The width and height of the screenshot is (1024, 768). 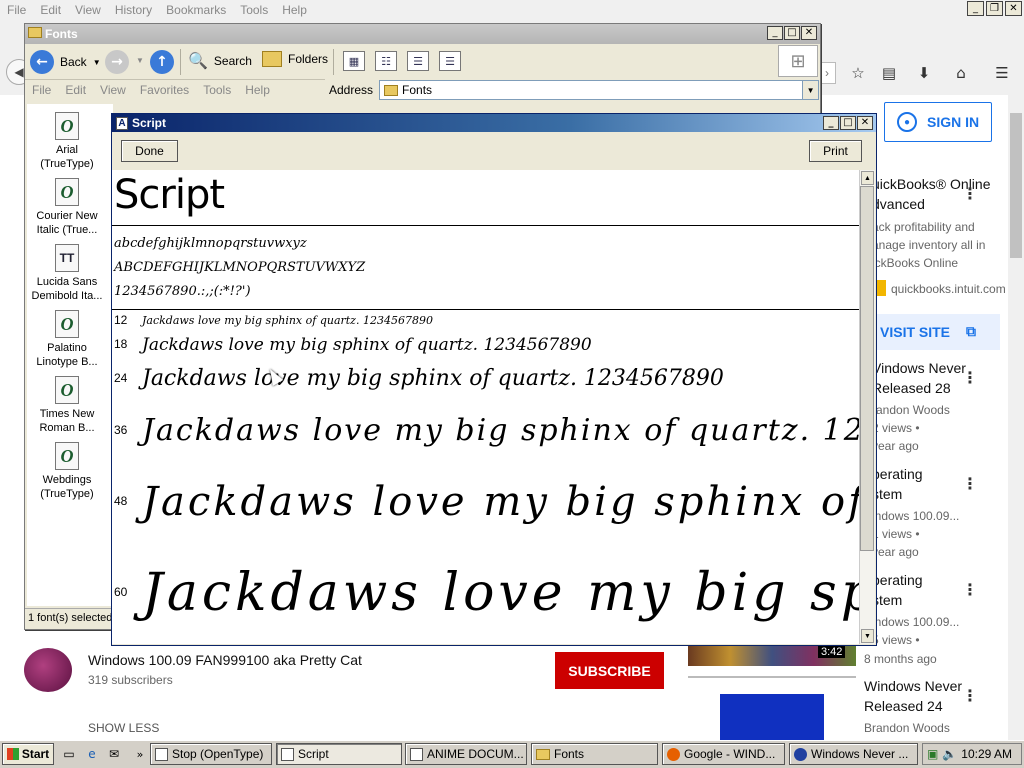 What do you see at coordinates (113, 90) in the screenshot?
I see `menu-view: View` at bounding box center [113, 90].